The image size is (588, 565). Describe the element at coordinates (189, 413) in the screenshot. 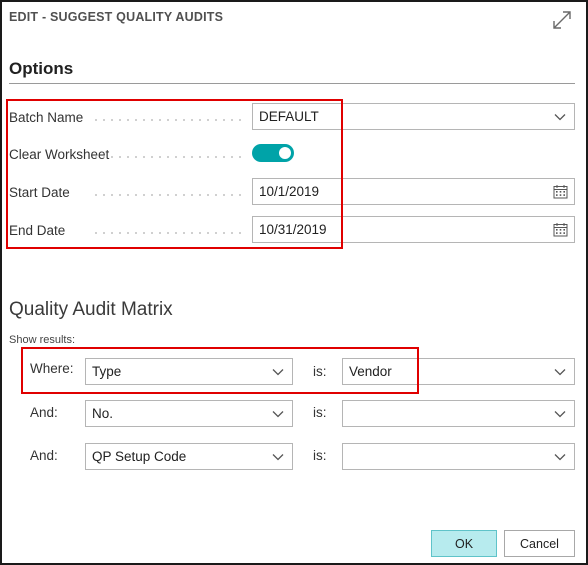

I see `filter-field-dropdown: No.` at that location.